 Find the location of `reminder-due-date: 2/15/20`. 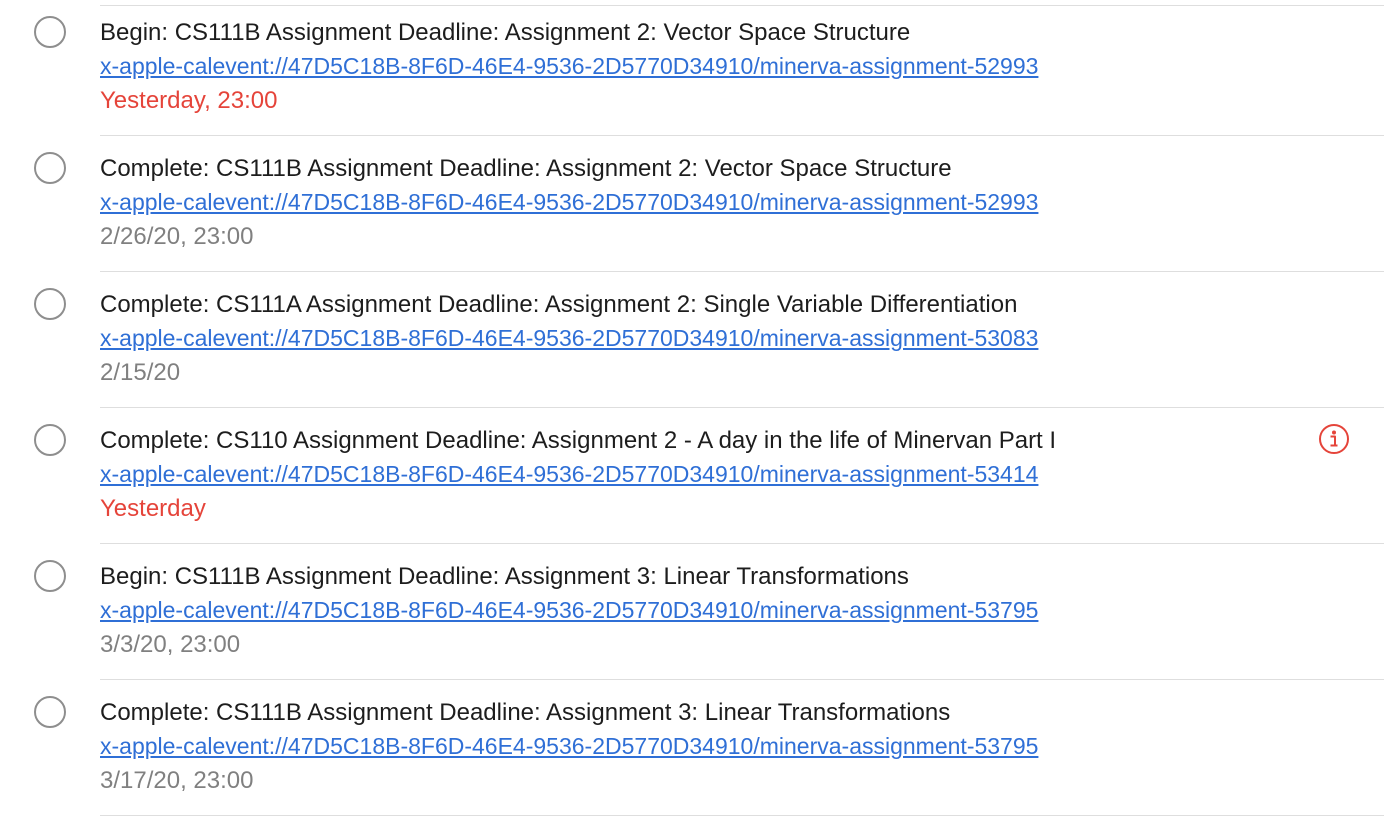

reminder-due-date: 2/15/20 is located at coordinates (140, 372).